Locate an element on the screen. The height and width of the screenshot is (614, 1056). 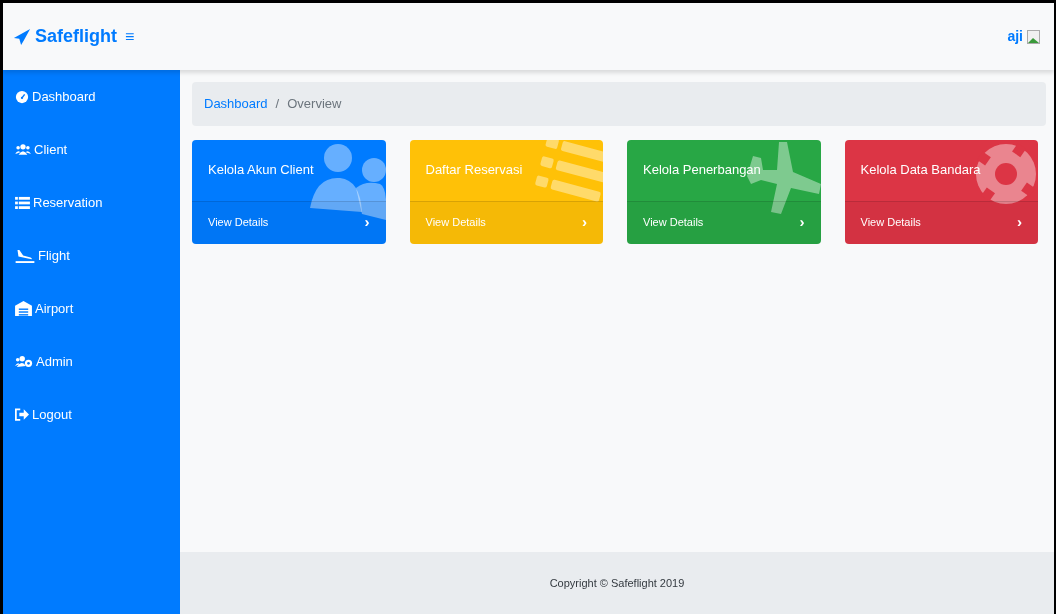
breadcrumb-current: Overview is located at coordinates (314, 103).